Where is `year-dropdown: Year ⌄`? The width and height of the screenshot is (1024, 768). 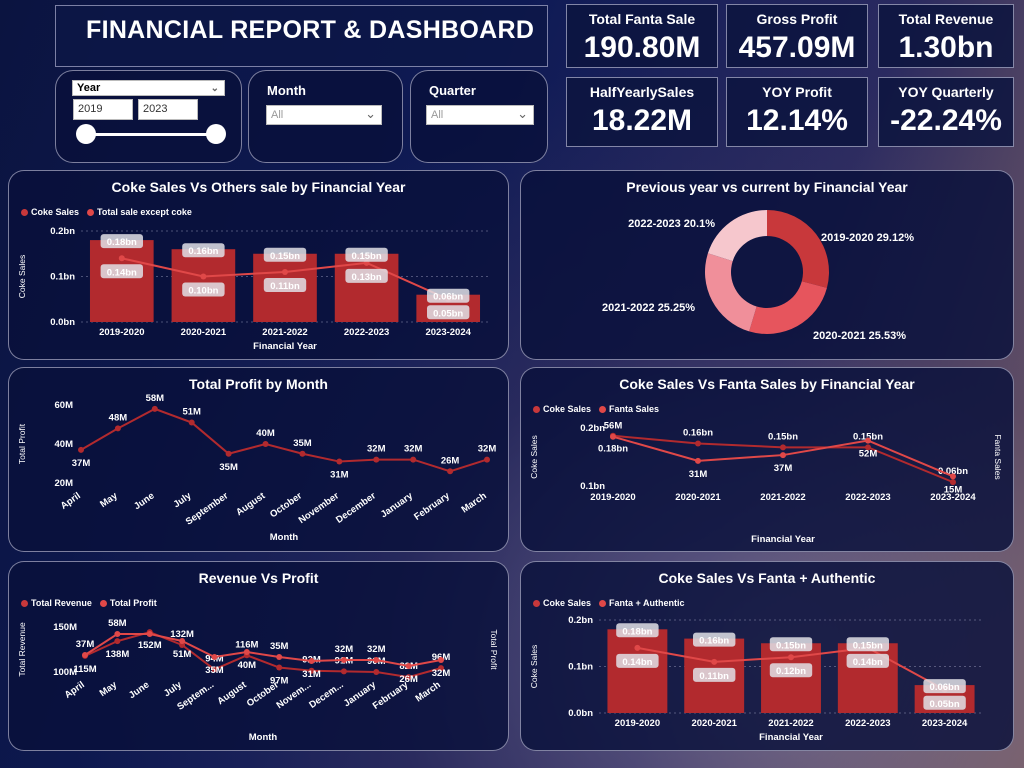 year-dropdown: Year ⌄ is located at coordinates (148, 88).